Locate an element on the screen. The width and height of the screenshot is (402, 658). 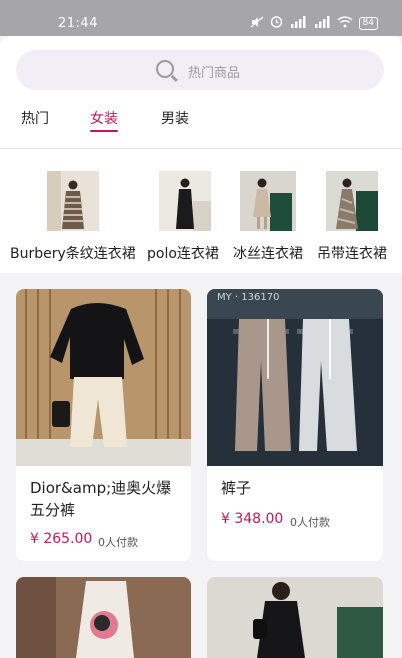
tab-womens: 女装 is located at coordinates (104, 118).